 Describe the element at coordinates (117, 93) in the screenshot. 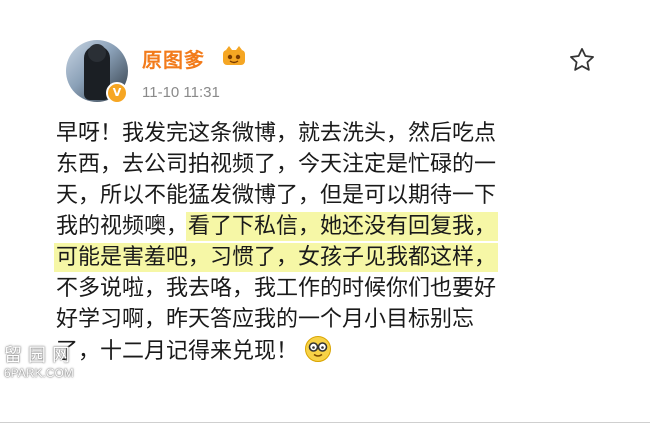

I see `verified-badge-icon: V` at that location.